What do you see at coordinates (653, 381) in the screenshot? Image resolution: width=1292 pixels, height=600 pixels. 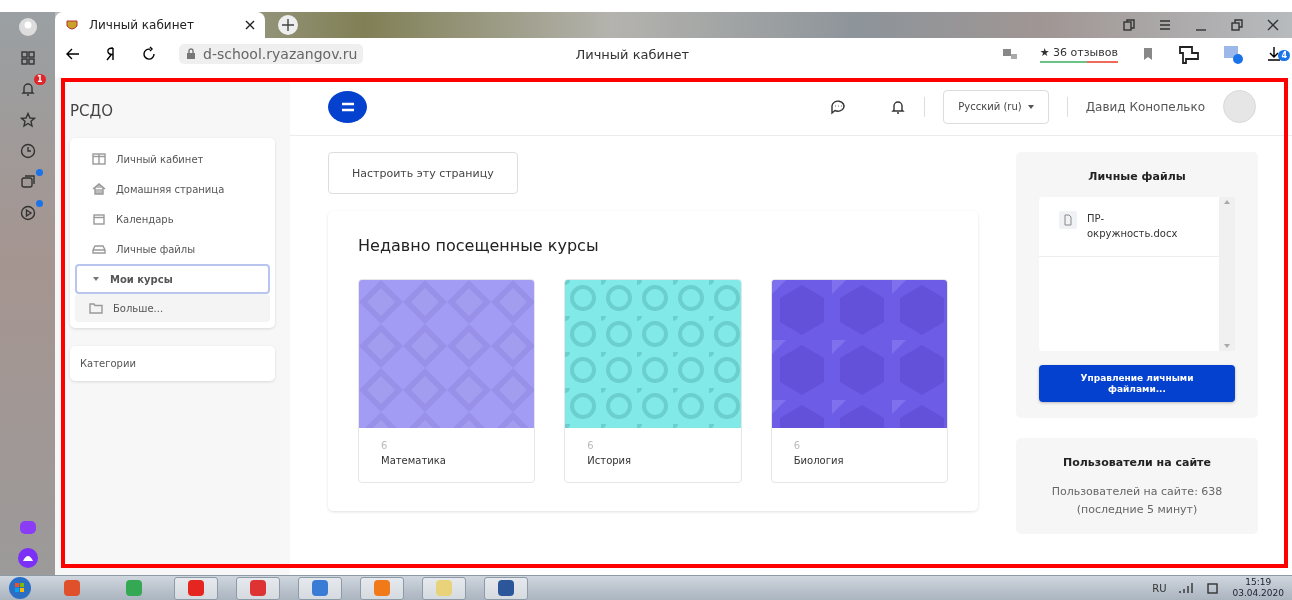 I see `course-card: 6 История` at bounding box center [653, 381].